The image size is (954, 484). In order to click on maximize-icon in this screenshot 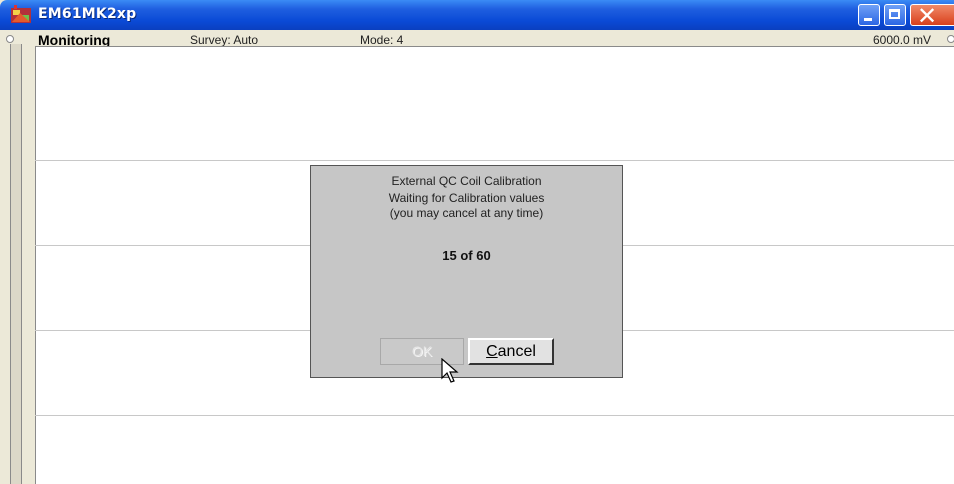, I will do `click(894, 14)`.